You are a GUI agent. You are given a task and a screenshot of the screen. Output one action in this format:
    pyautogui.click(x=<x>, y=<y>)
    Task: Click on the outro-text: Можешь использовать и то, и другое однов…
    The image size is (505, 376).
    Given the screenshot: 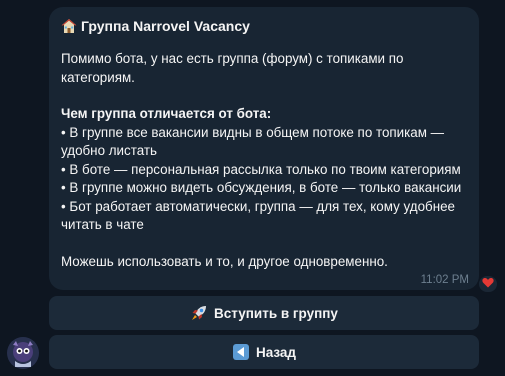 What is the action you would take?
    pyautogui.click(x=224, y=261)
    